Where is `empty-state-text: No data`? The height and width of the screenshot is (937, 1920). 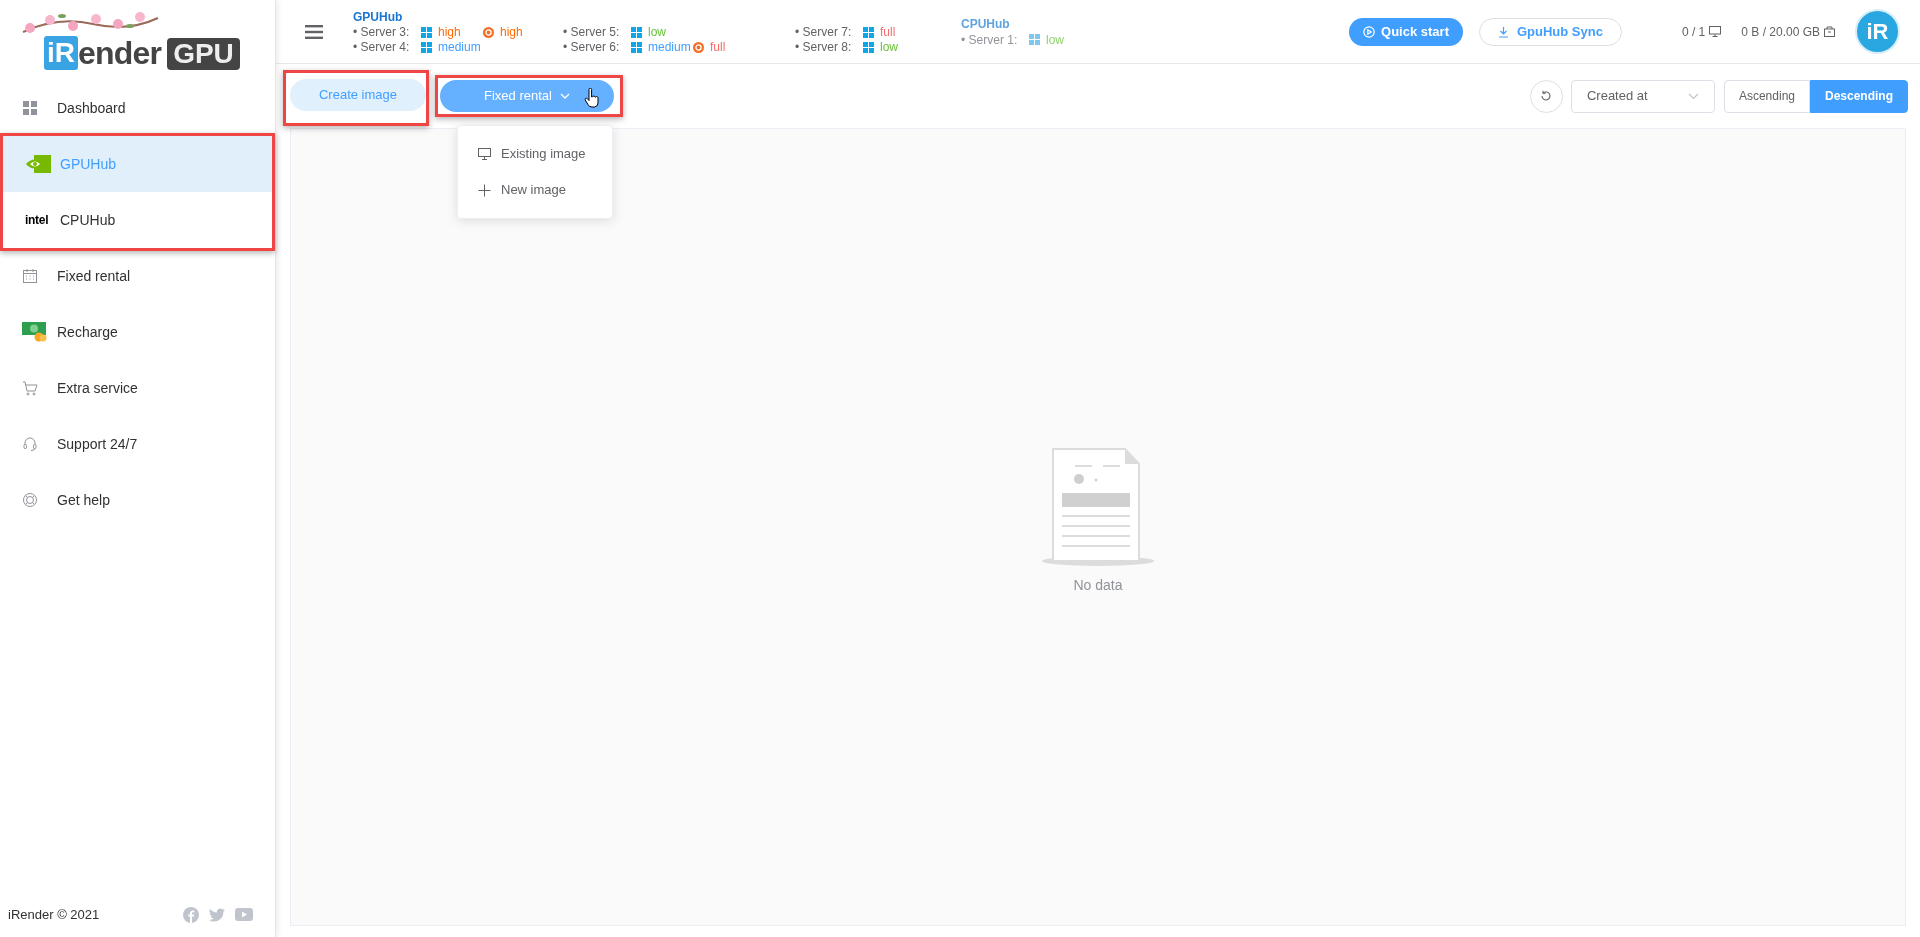 empty-state-text: No data is located at coordinates (1098, 585).